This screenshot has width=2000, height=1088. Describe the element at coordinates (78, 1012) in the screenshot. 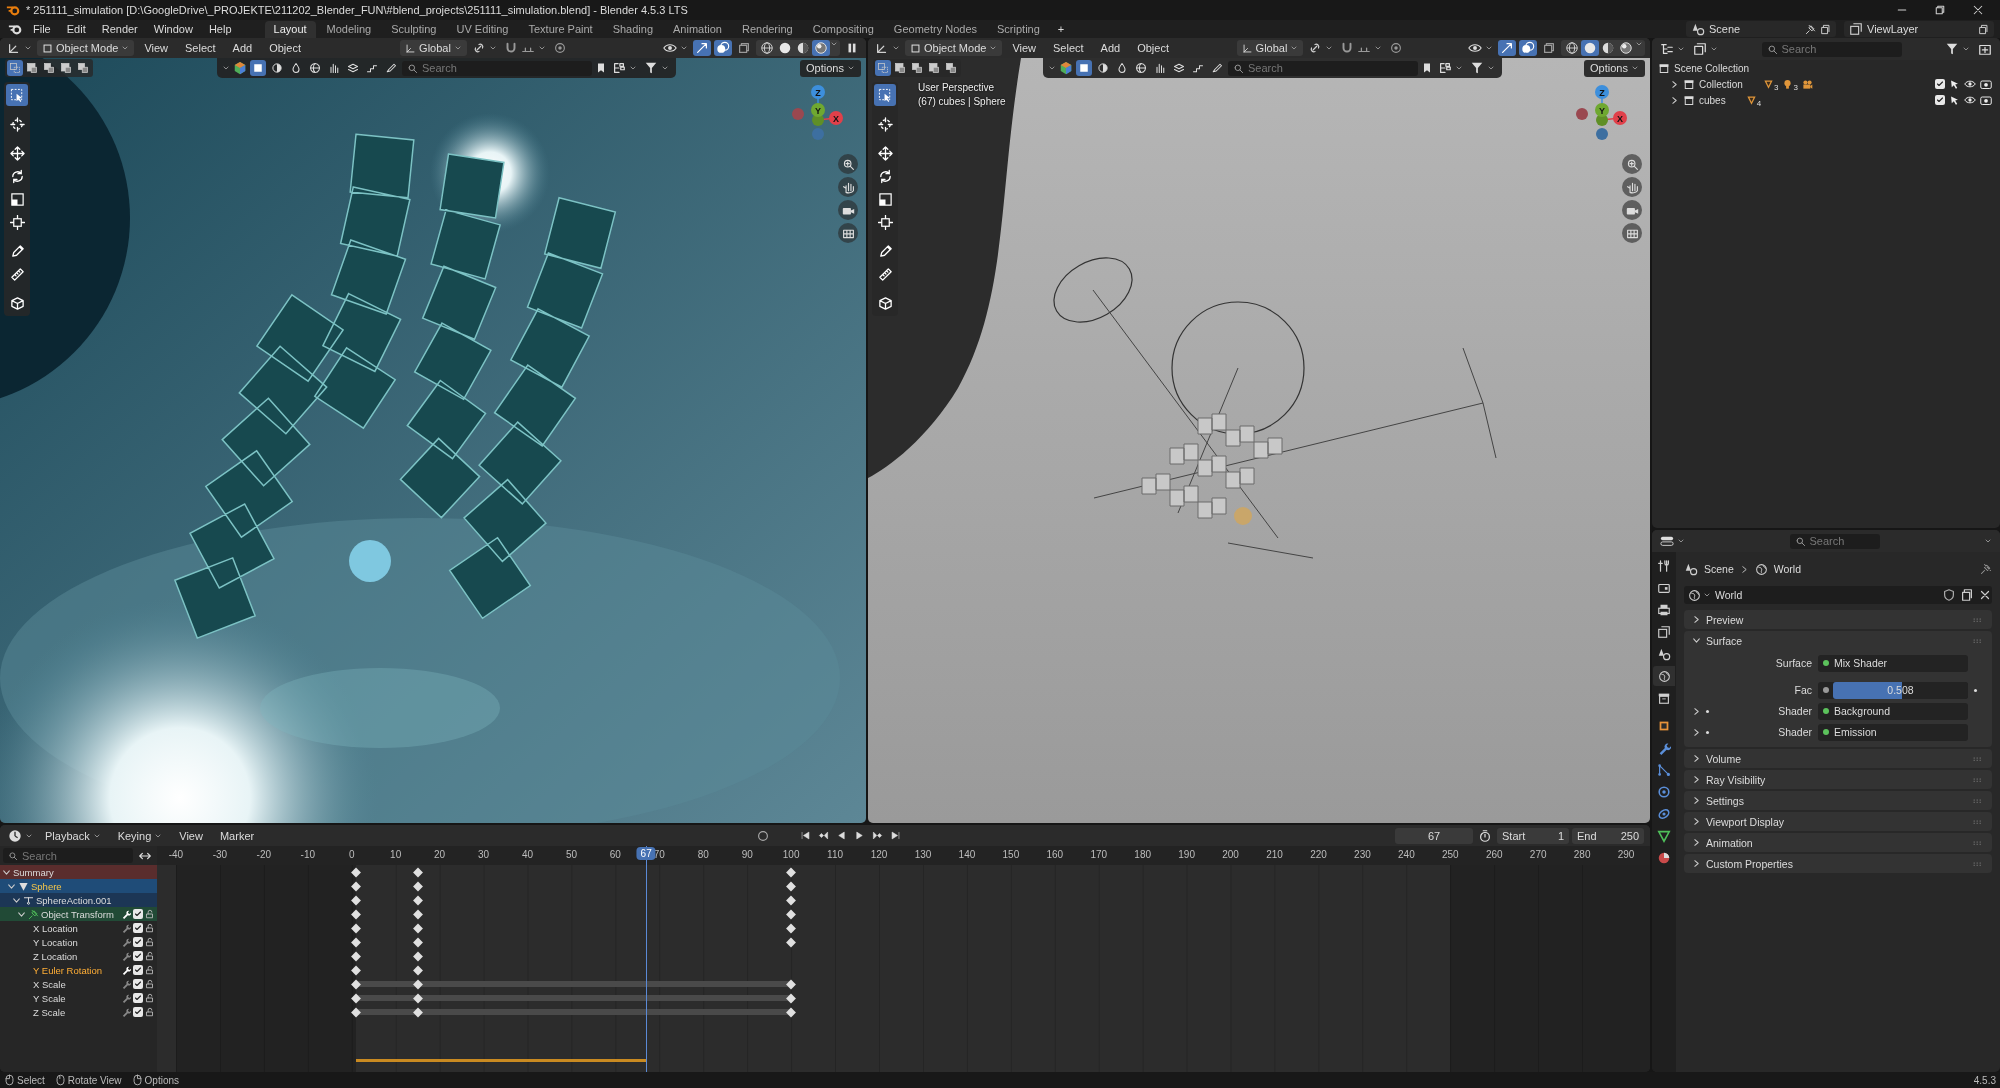

I see `channel-row: Z Scale` at that location.